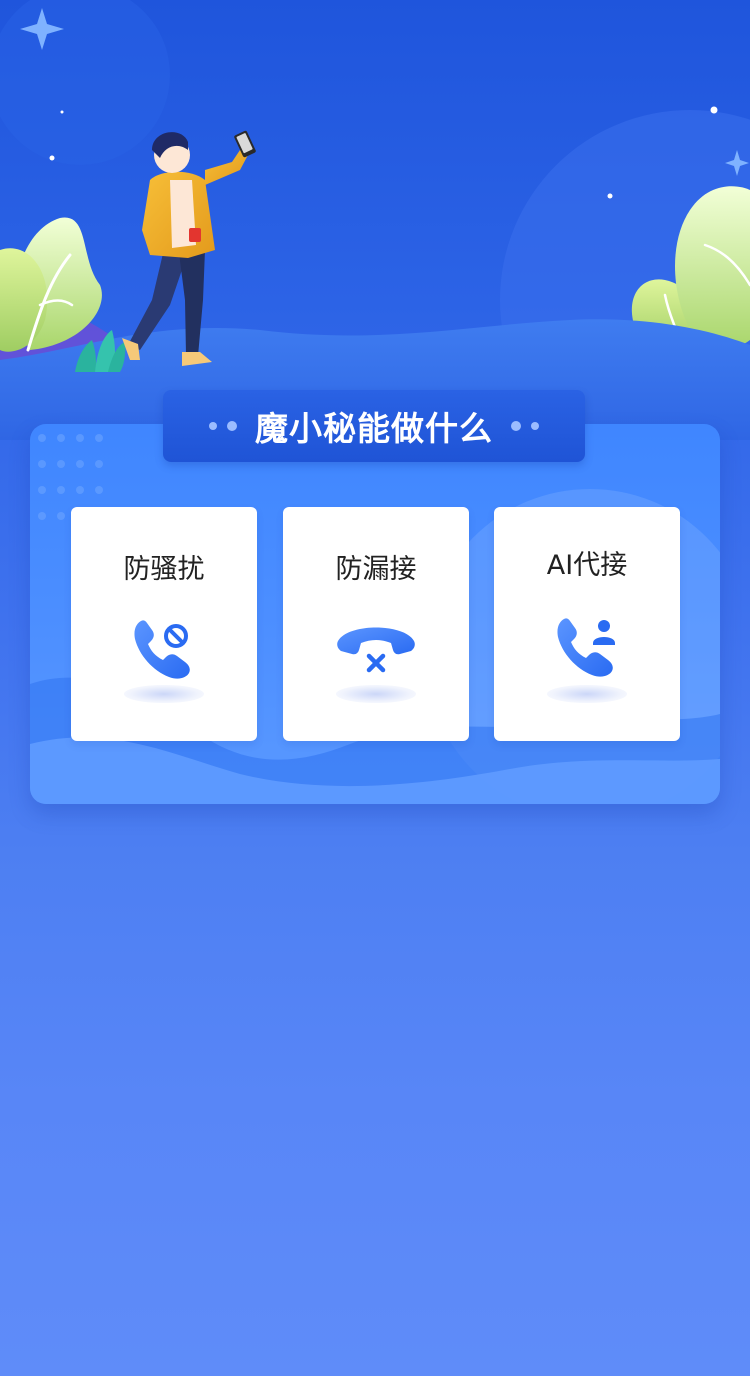 Image resolution: width=750 pixels, height=1376 pixels. What do you see at coordinates (376, 650) in the screenshot?
I see `missed-call-icon` at bounding box center [376, 650].